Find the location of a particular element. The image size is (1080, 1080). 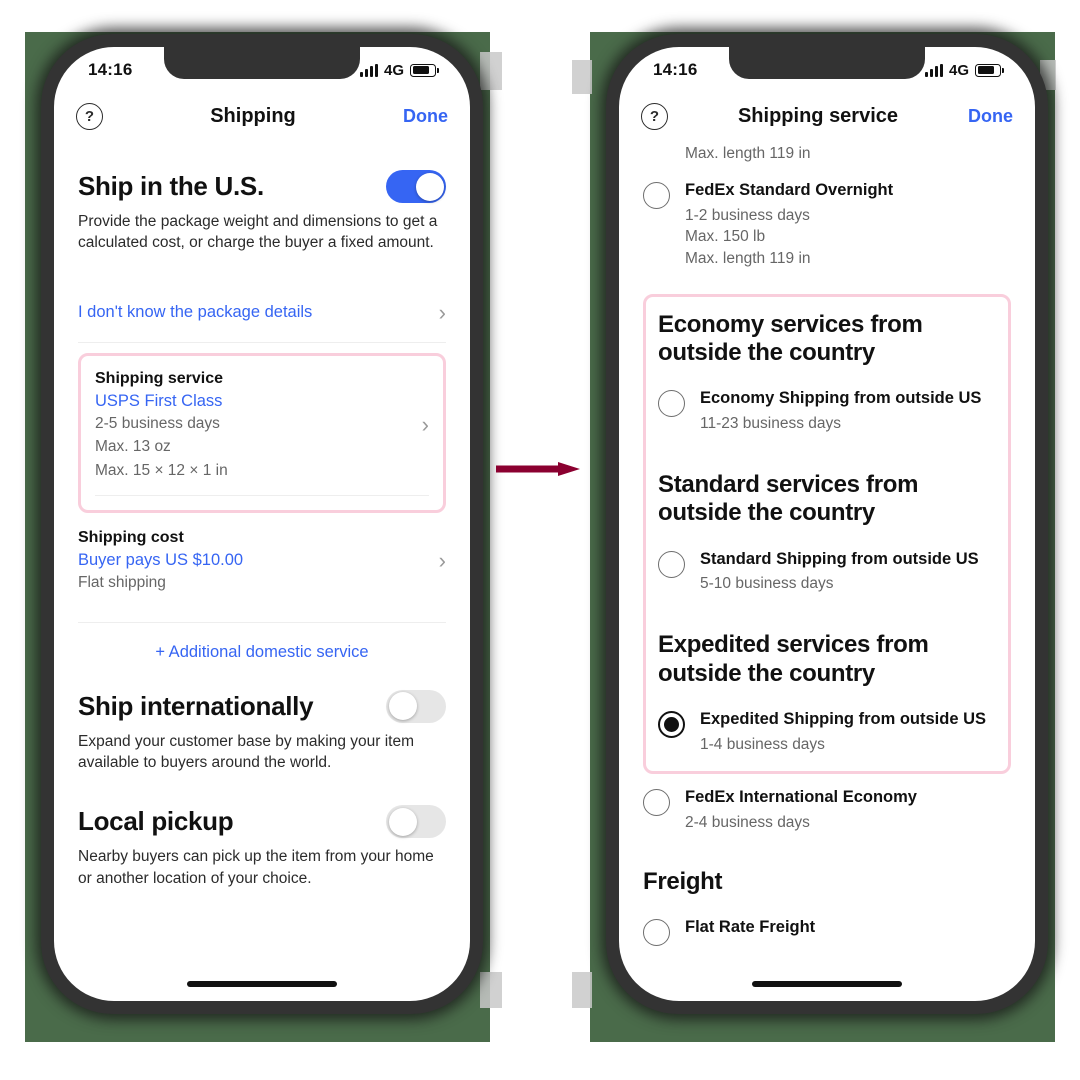

shipping-service-meta-1: 2-5 business days is located at coordinates (157, 423).